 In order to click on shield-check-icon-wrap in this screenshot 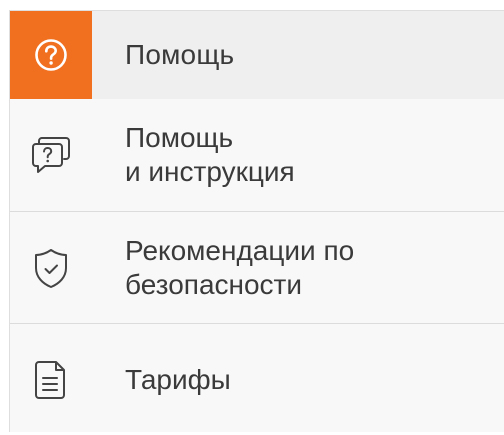, I will do `click(51, 268)`.